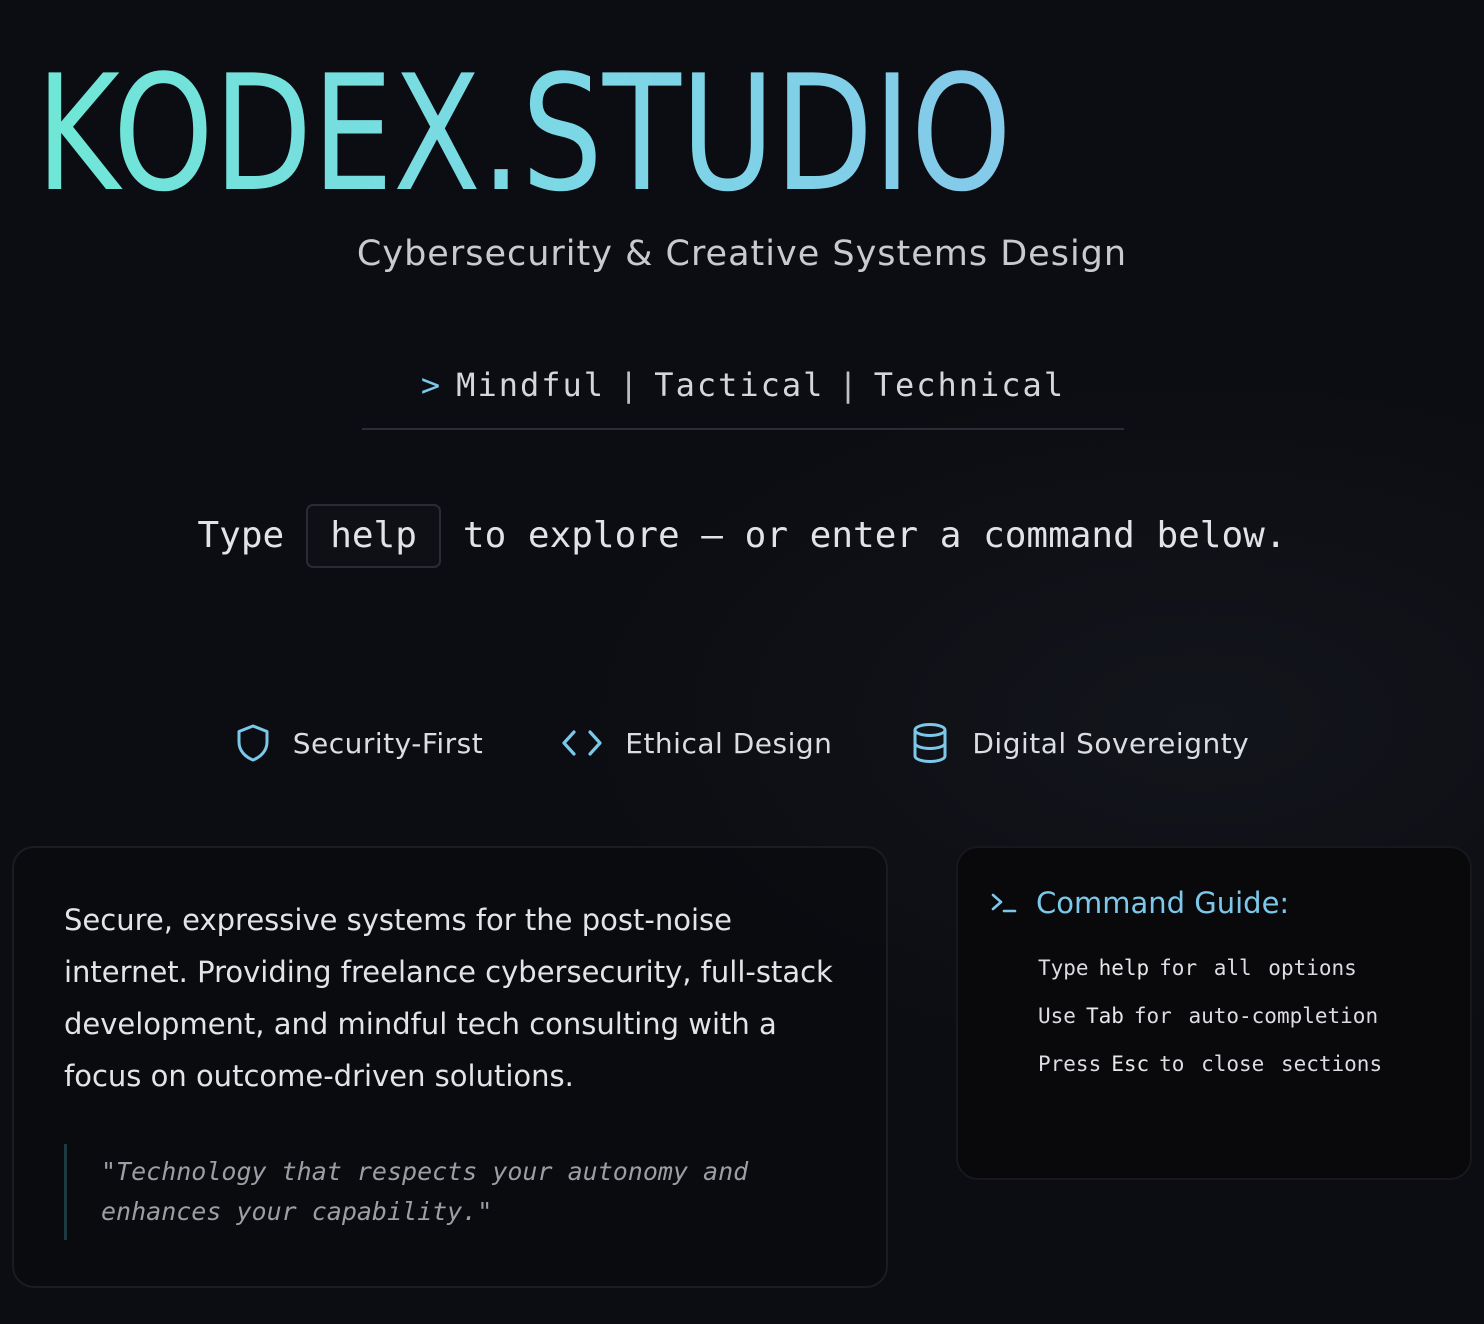 This screenshot has height=1324, width=1484. I want to click on prompt-chevron: >, so click(431, 385).